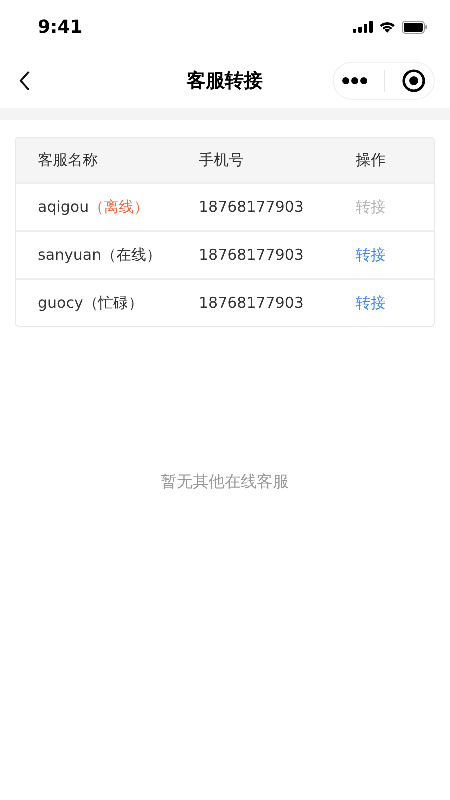 This screenshot has height=800, width=450. Describe the element at coordinates (222, 160) in the screenshot. I see `column-header: 手机号` at that location.